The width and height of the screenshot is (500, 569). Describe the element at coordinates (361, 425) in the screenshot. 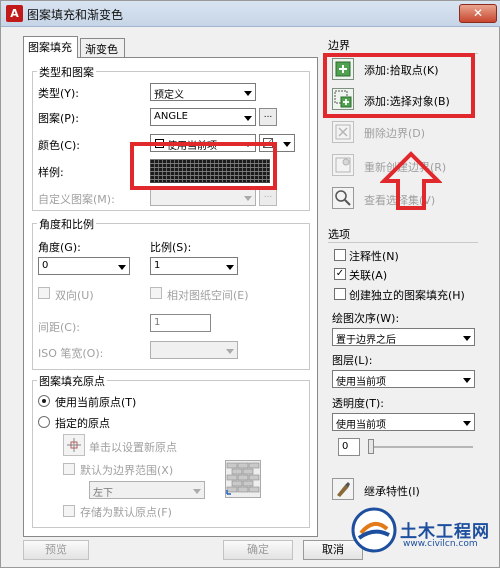

I see `transparency-value: 使用当前项` at that location.